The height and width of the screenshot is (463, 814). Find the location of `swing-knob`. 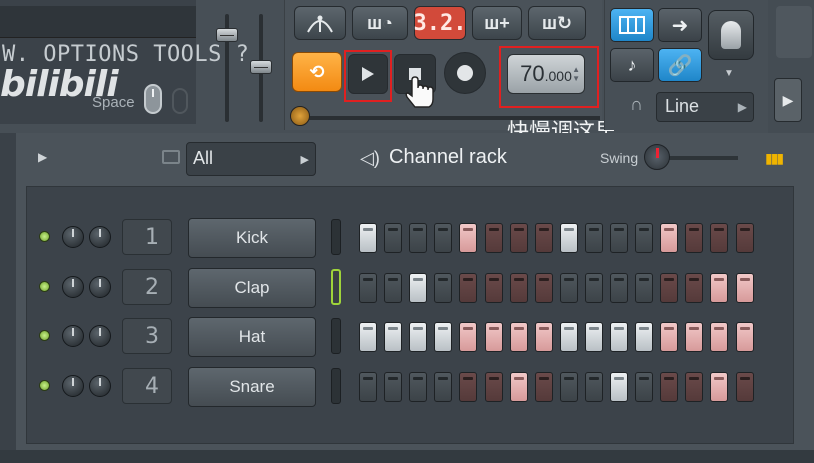

swing-knob is located at coordinates (657, 157).